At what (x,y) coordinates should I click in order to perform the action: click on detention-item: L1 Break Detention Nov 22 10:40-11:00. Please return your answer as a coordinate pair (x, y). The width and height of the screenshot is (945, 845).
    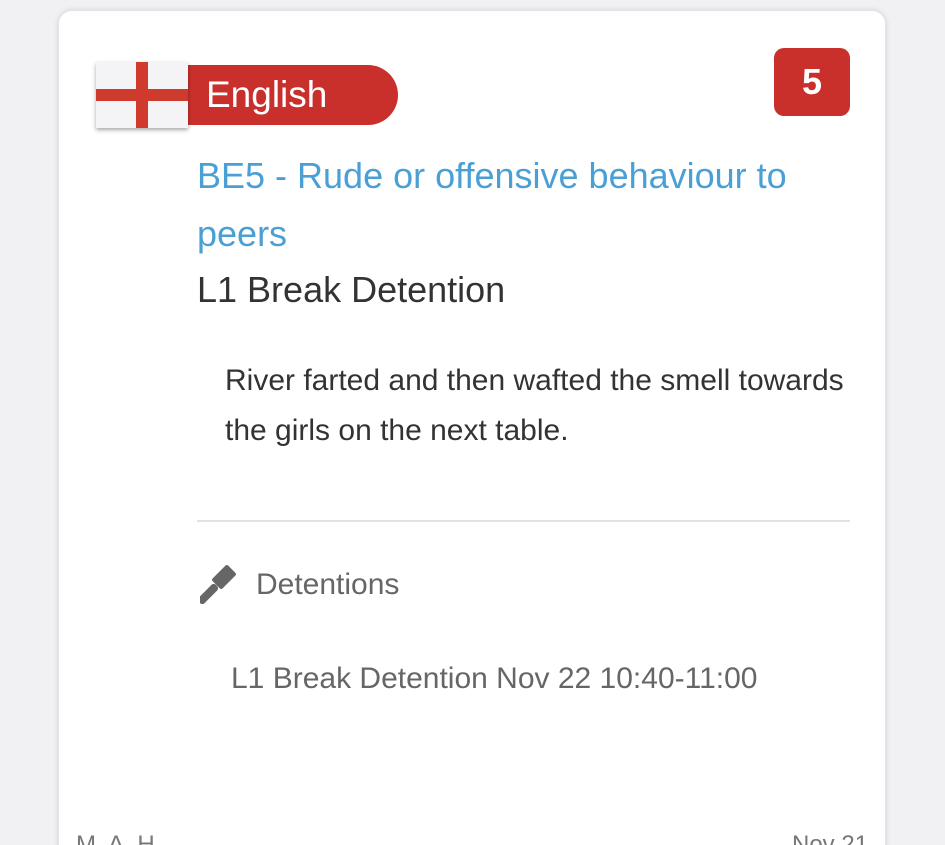
    Looking at the image, I should click on (494, 678).